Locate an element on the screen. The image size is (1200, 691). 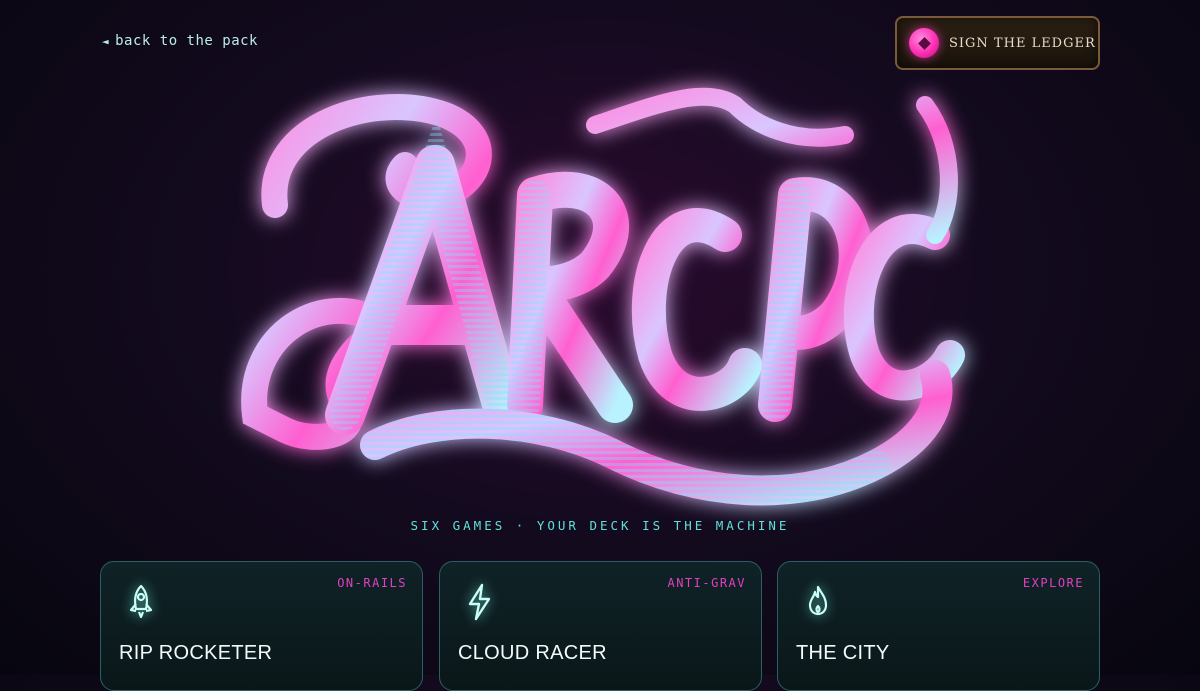
card-tag: EXPLORE is located at coordinates (1053, 583).